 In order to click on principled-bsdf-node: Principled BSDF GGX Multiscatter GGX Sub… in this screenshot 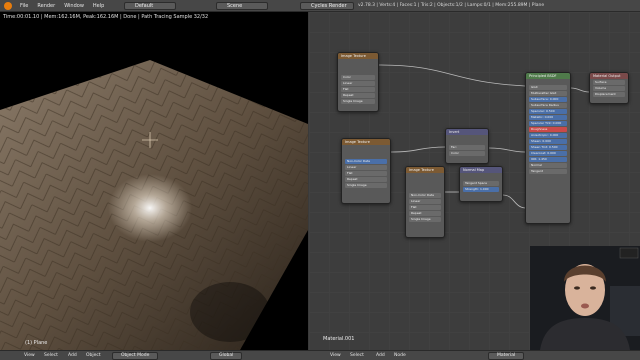, I will do `click(548, 148)`.